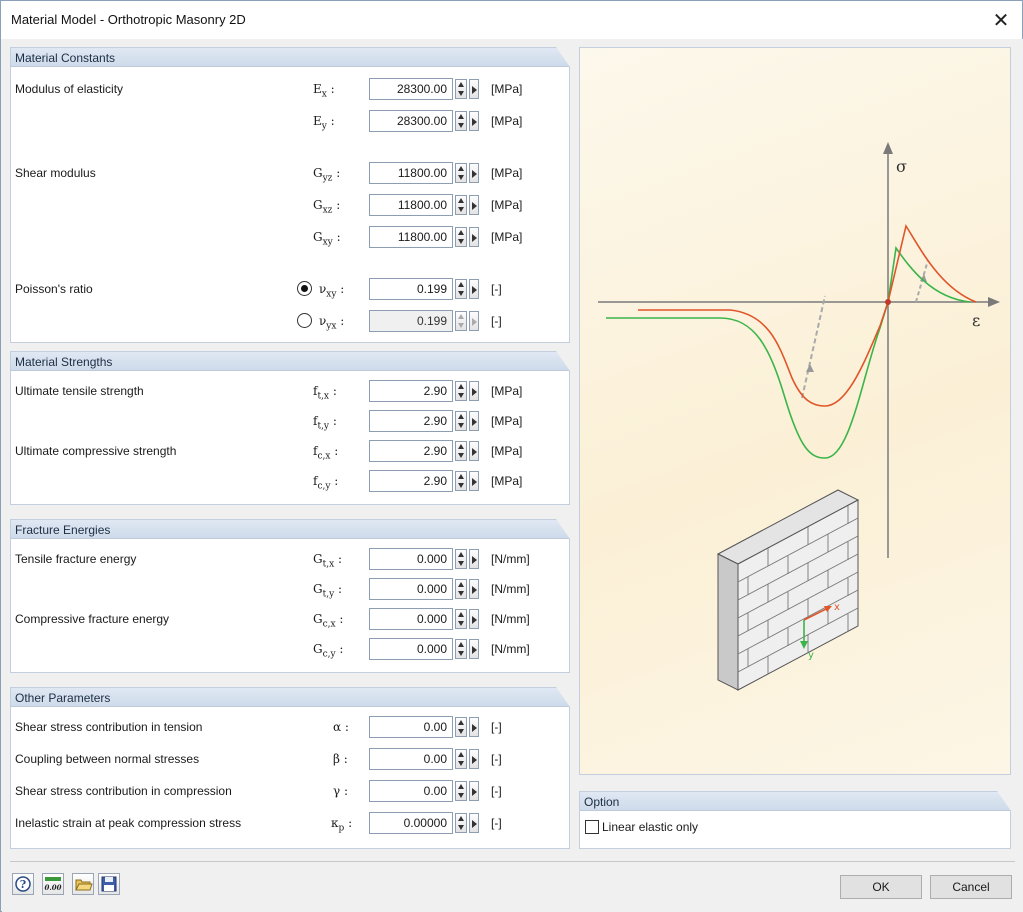 The width and height of the screenshot is (1023, 912). I want to click on vxy-input: 0.199, so click(411, 289).